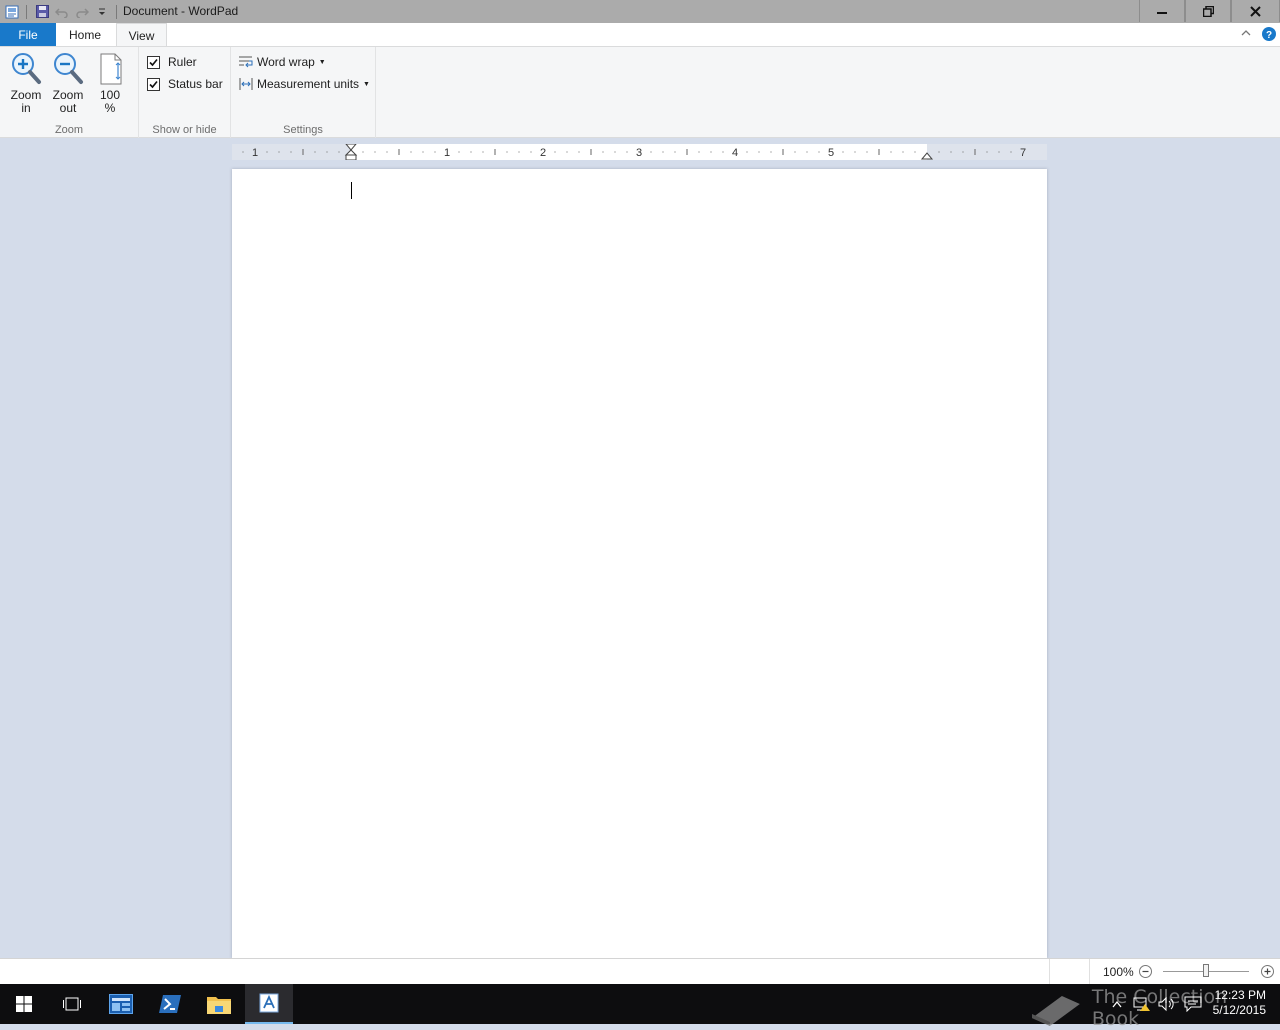 The height and width of the screenshot is (1030, 1280). Describe the element at coordinates (286, 62) in the screenshot. I see `word-wrap-label: Word wrap` at that location.